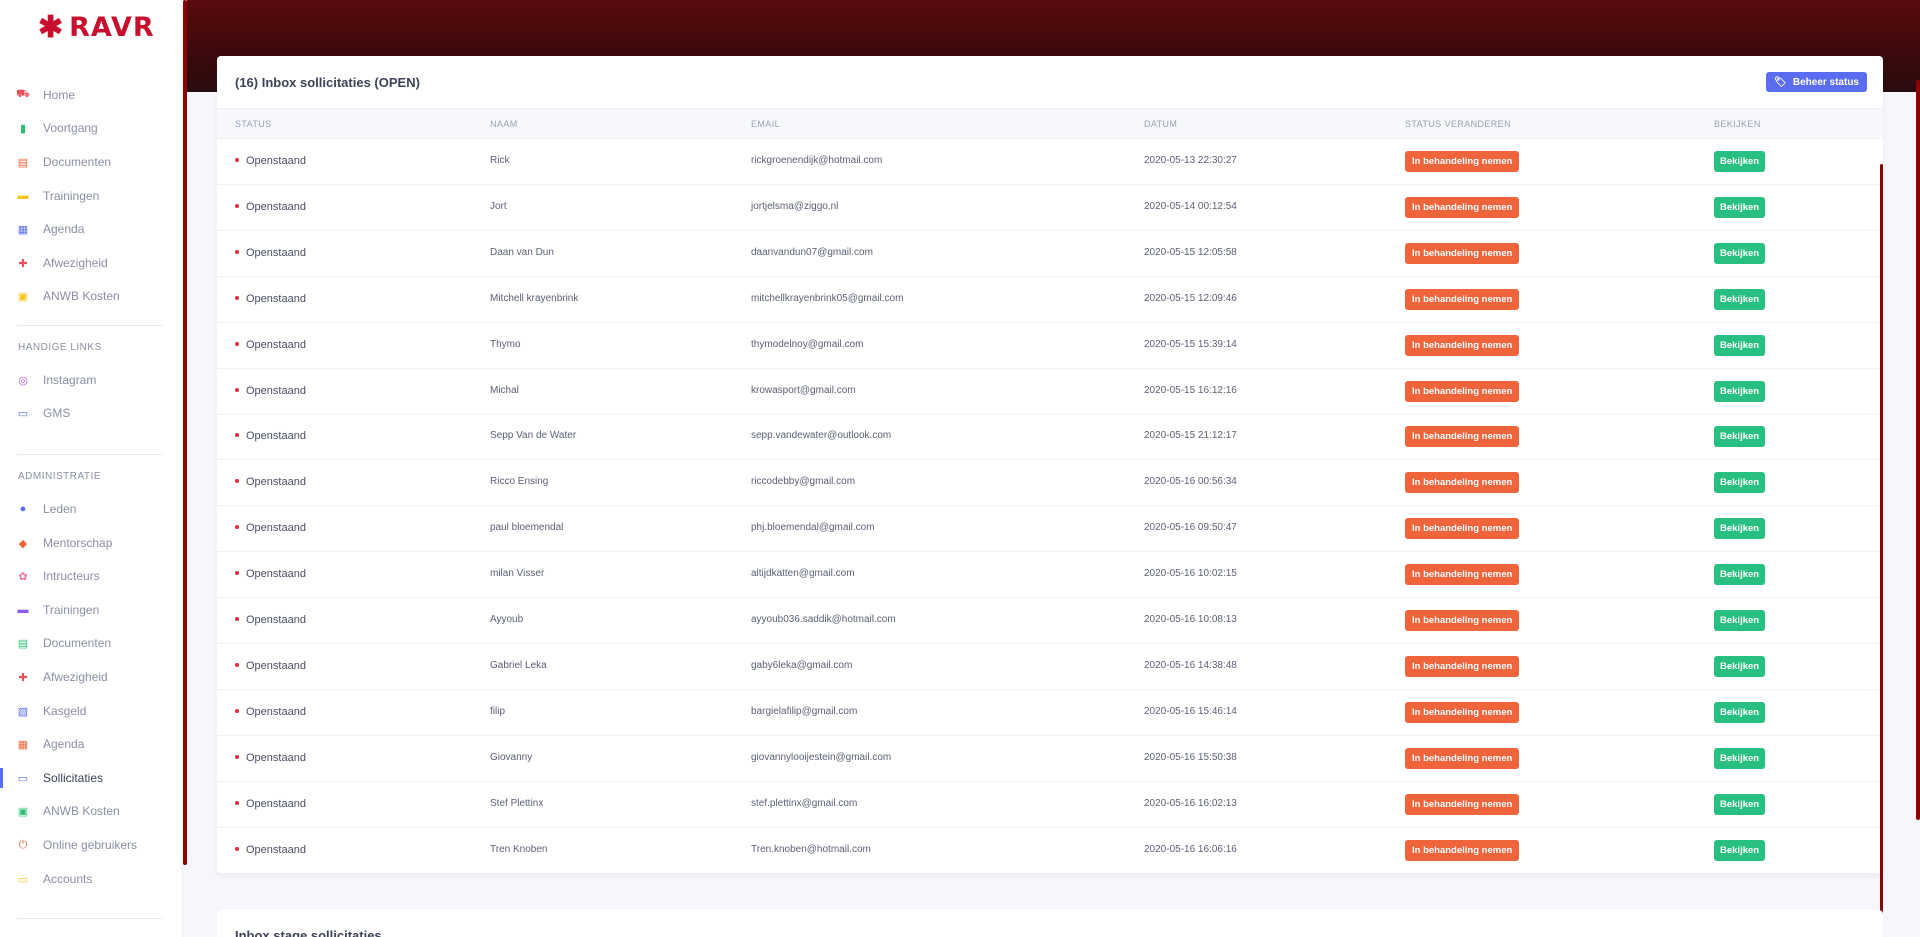  Describe the element at coordinates (1190, 803) in the screenshot. I see `datum-cell: 2020-05-16 16:02:13` at that location.